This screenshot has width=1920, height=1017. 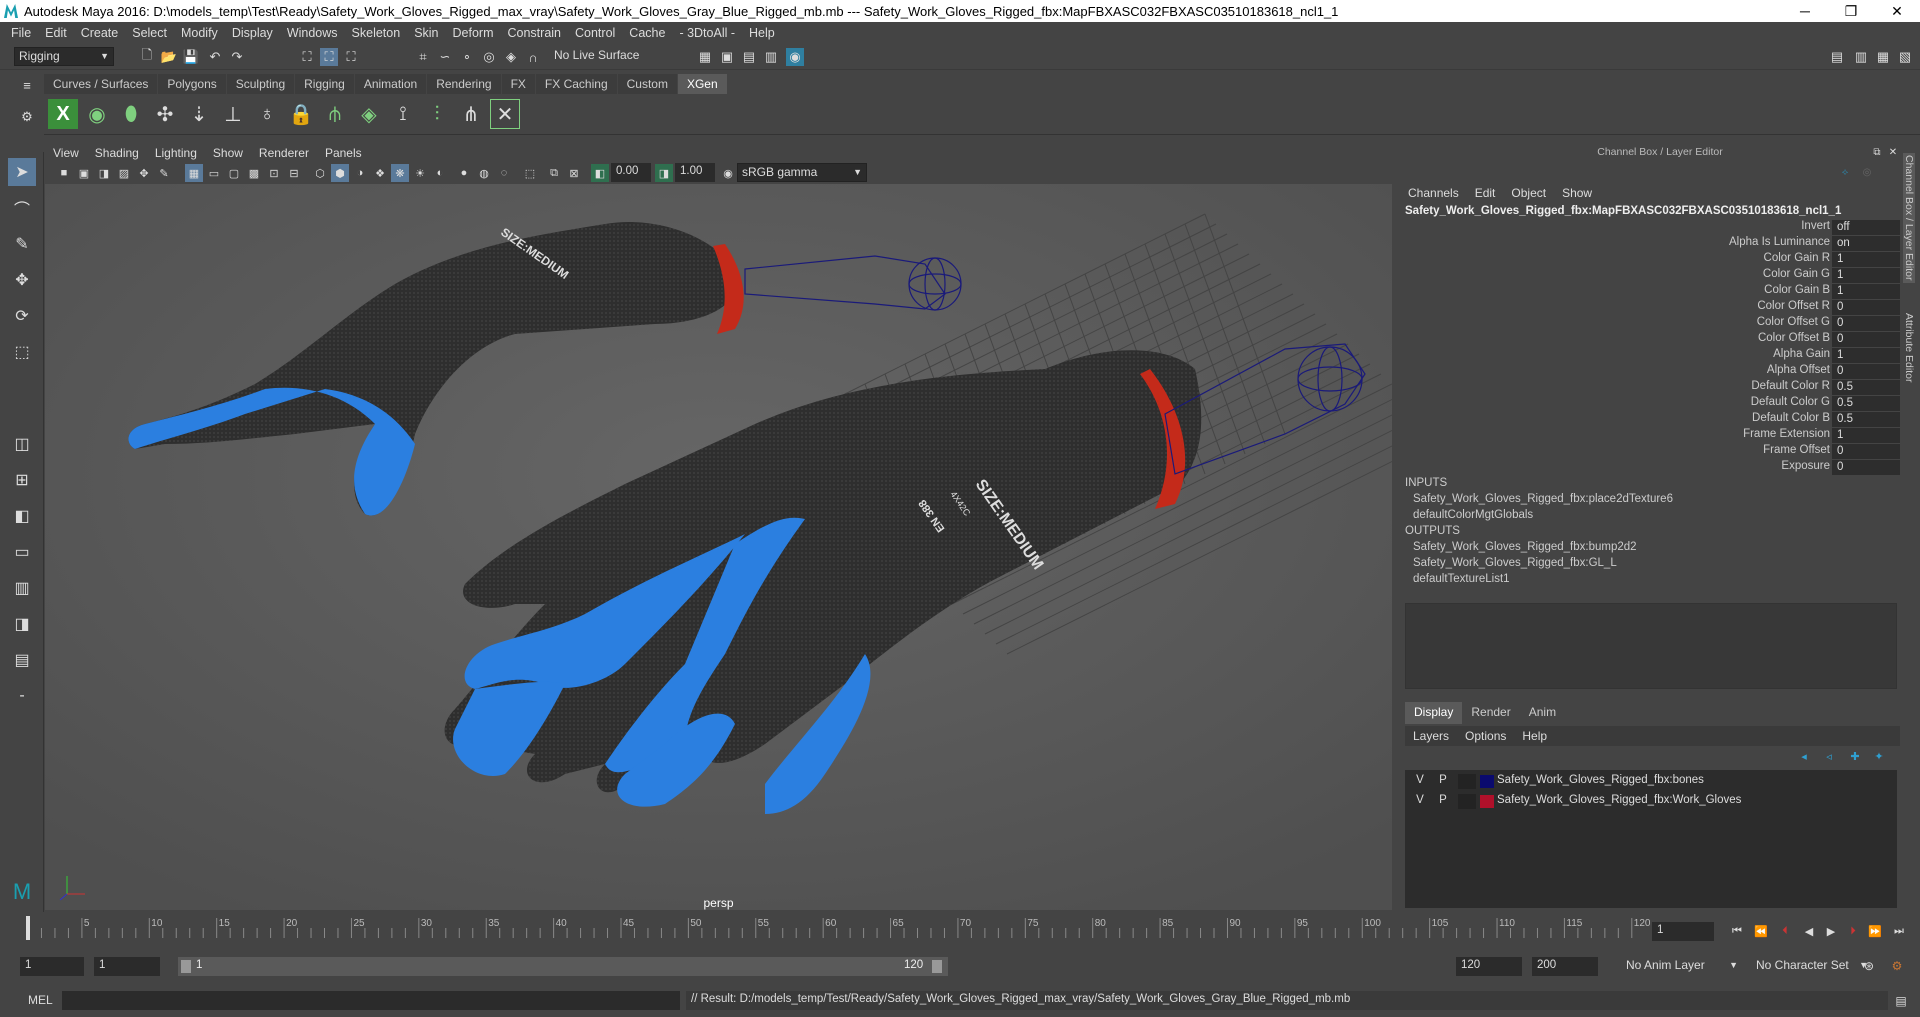 I want to click on snap-surface-icon: ◈, so click(x=511, y=57).